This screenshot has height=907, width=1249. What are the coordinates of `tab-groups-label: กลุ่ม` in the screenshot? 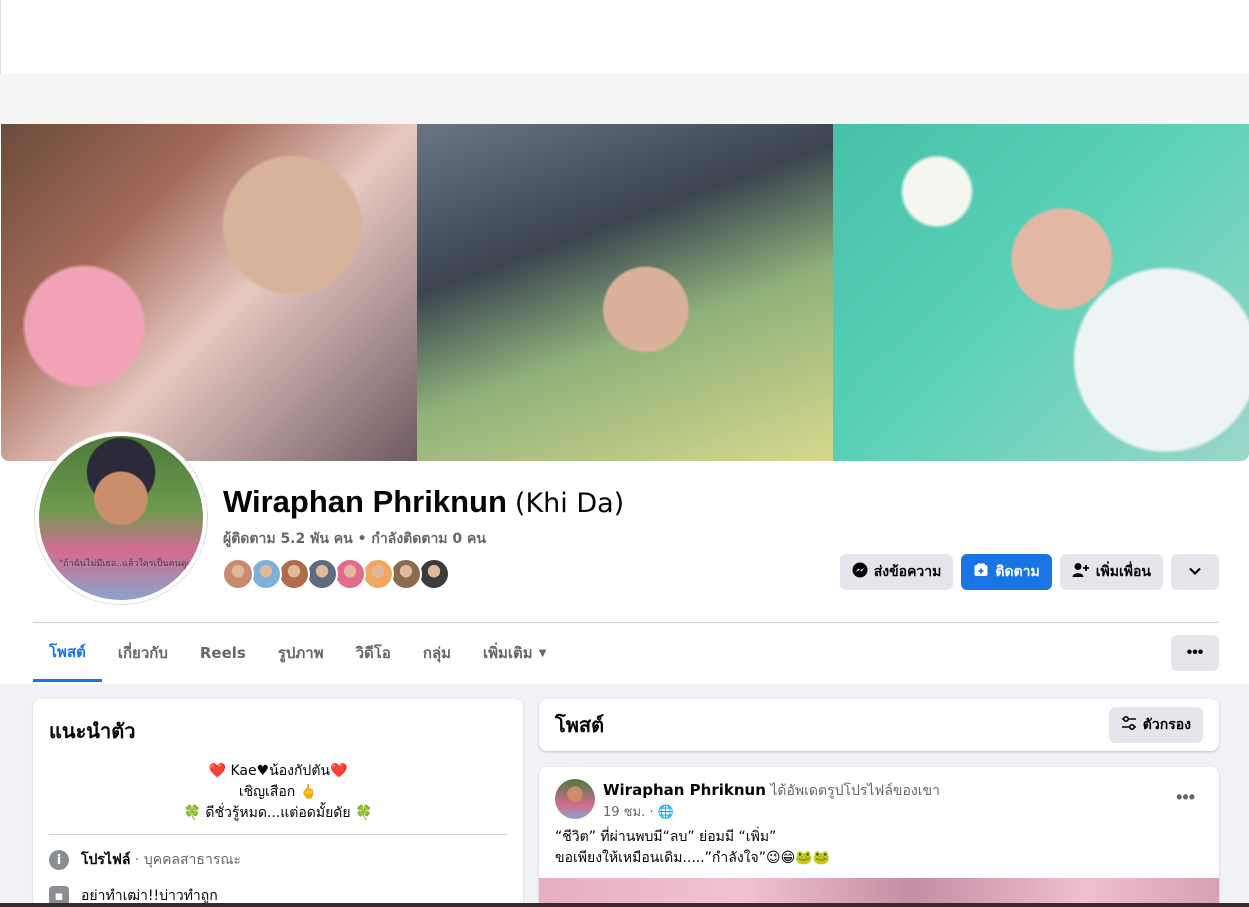 It's located at (437, 653).